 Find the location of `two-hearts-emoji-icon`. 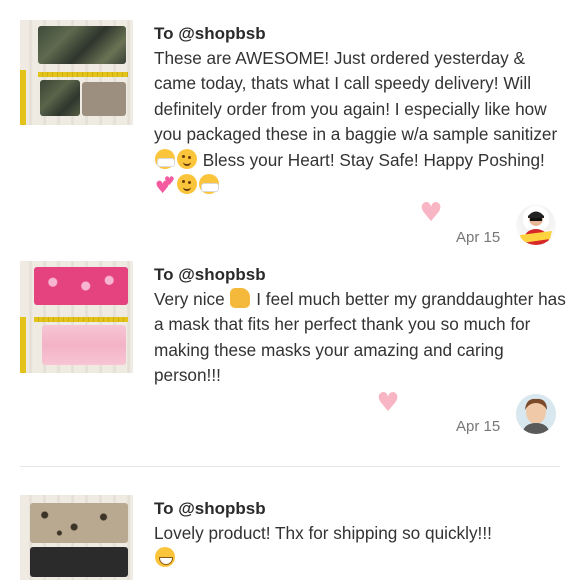

two-hearts-emoji-icon is located at coordinates (165, 185).